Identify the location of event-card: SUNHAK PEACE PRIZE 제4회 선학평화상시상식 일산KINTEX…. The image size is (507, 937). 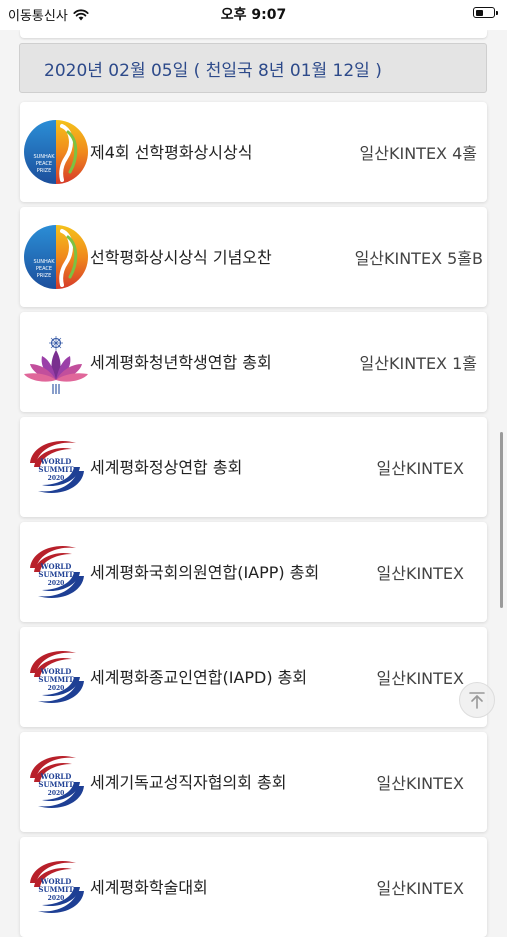
(253, 152).